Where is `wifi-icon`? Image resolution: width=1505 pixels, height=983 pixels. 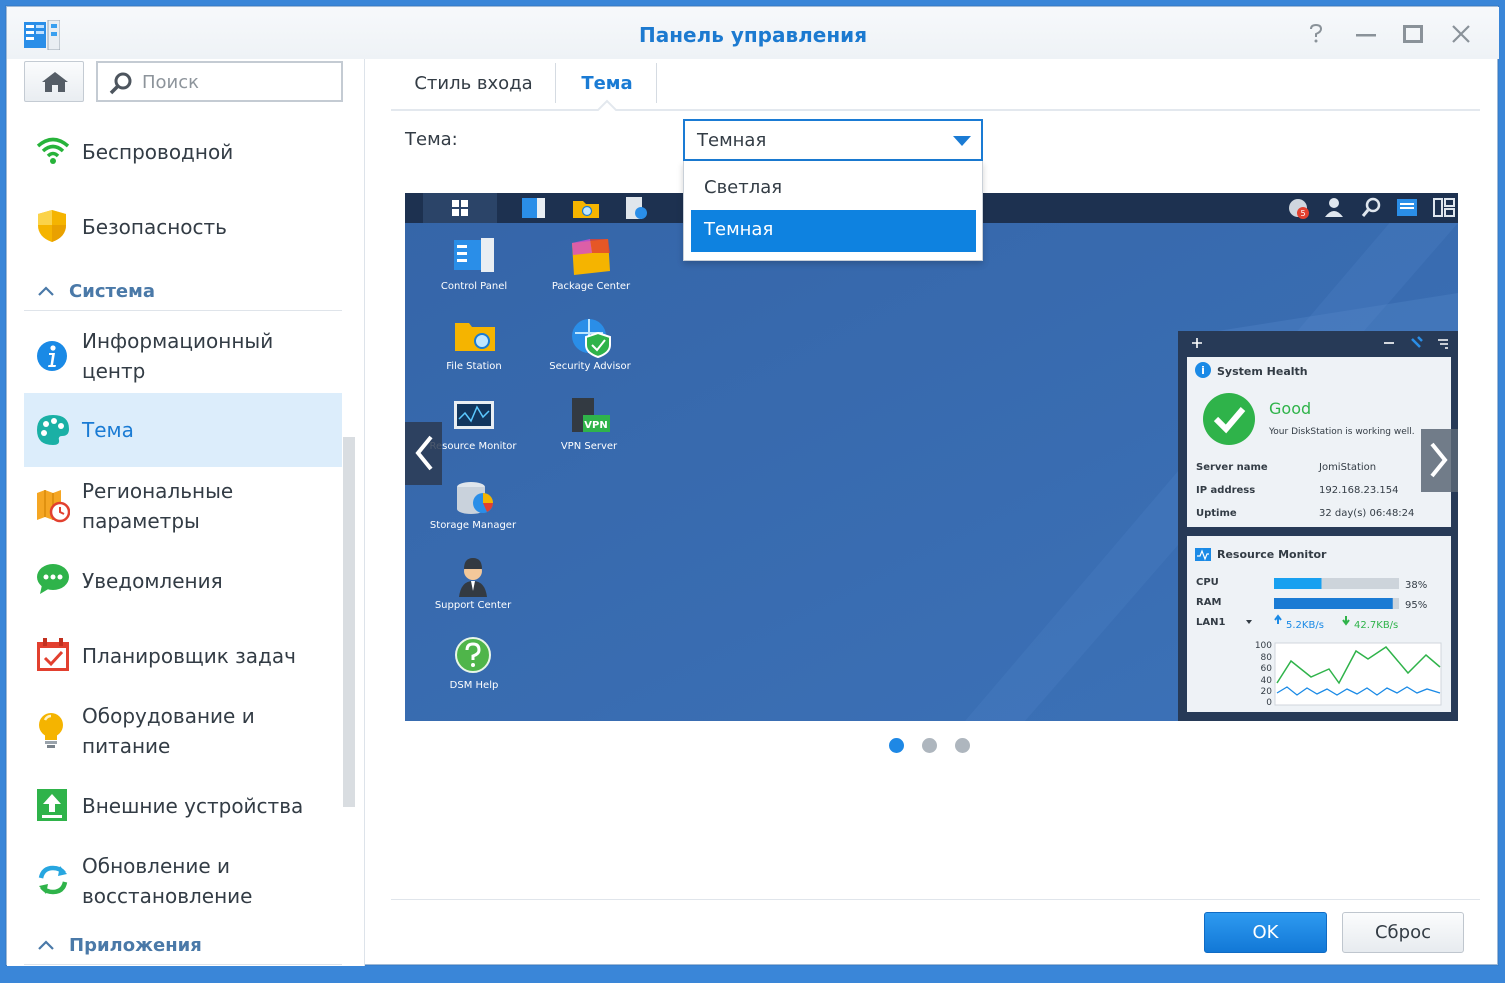
wifi-icon is located at coordinates (53, 155).